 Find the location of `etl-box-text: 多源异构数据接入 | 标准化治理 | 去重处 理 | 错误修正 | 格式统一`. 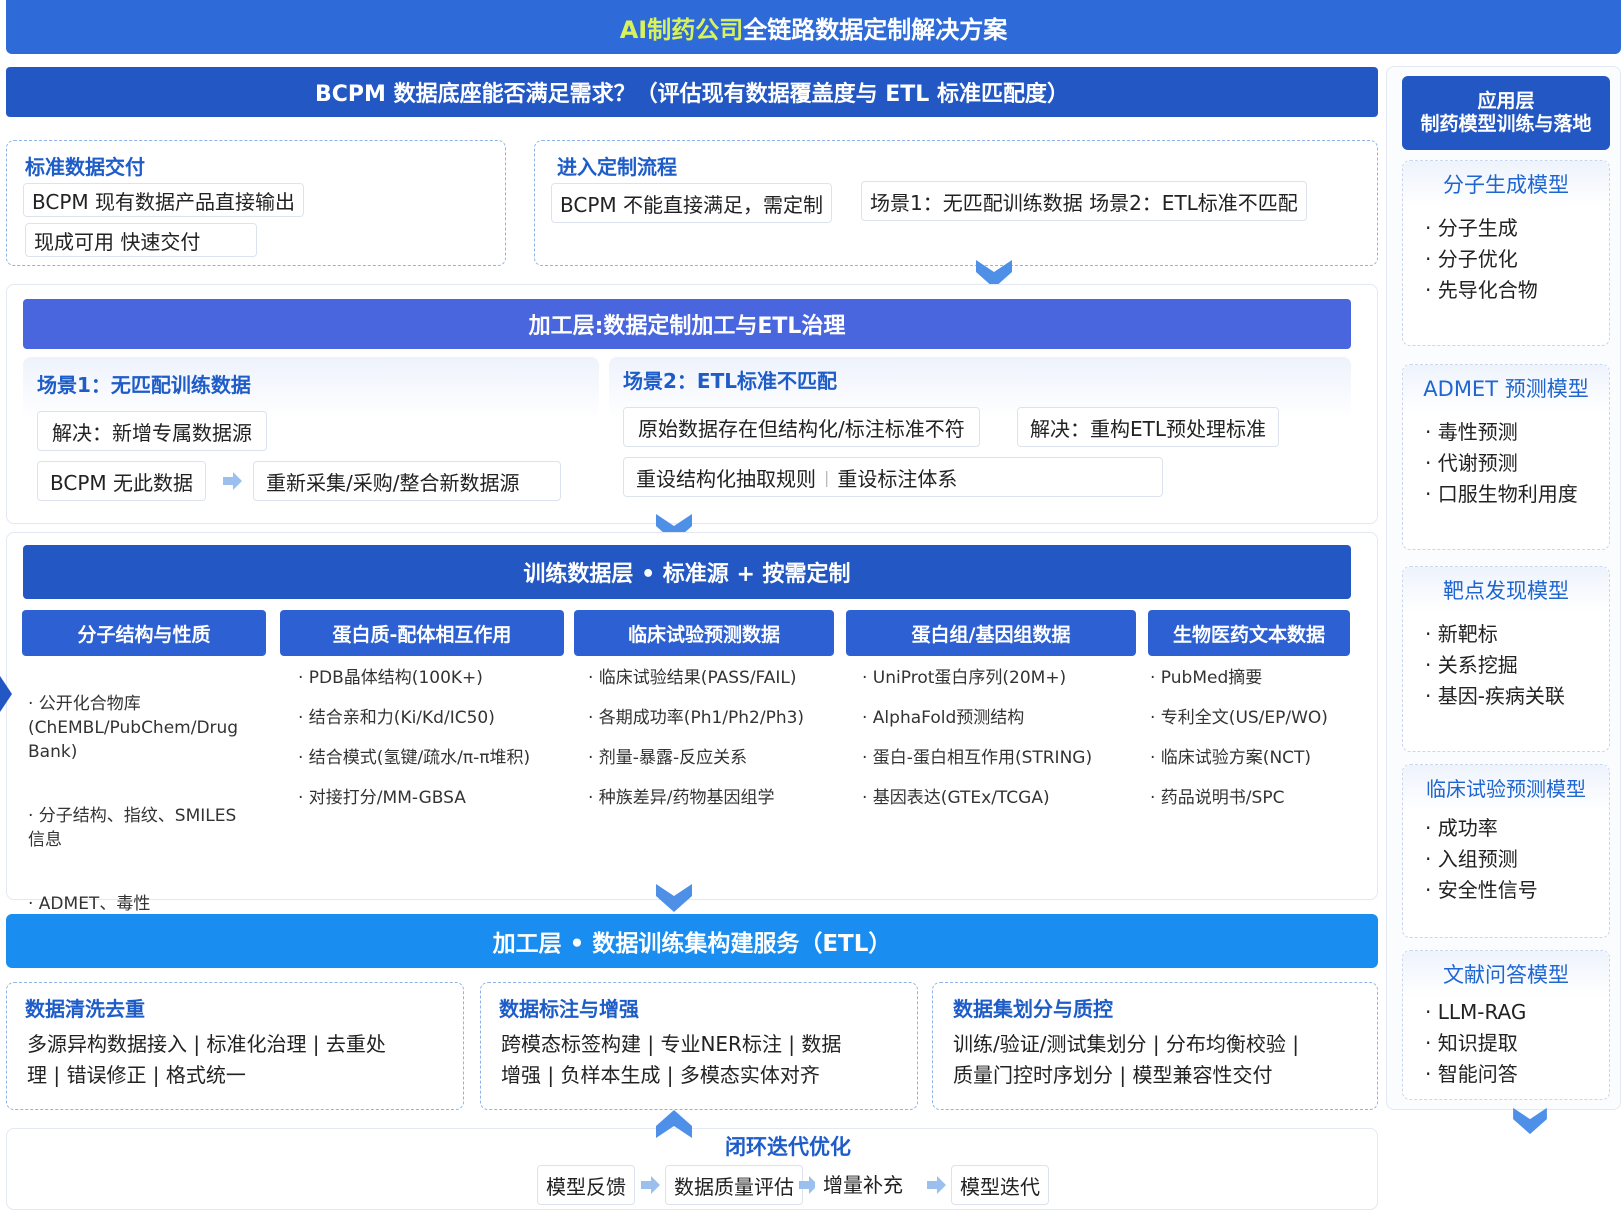

etl-box-text: 多源异构数据接入 | 标准化治理 | 去重处 理 | 错误修正 | 格式统一 is located at coordinates (206, 1059).